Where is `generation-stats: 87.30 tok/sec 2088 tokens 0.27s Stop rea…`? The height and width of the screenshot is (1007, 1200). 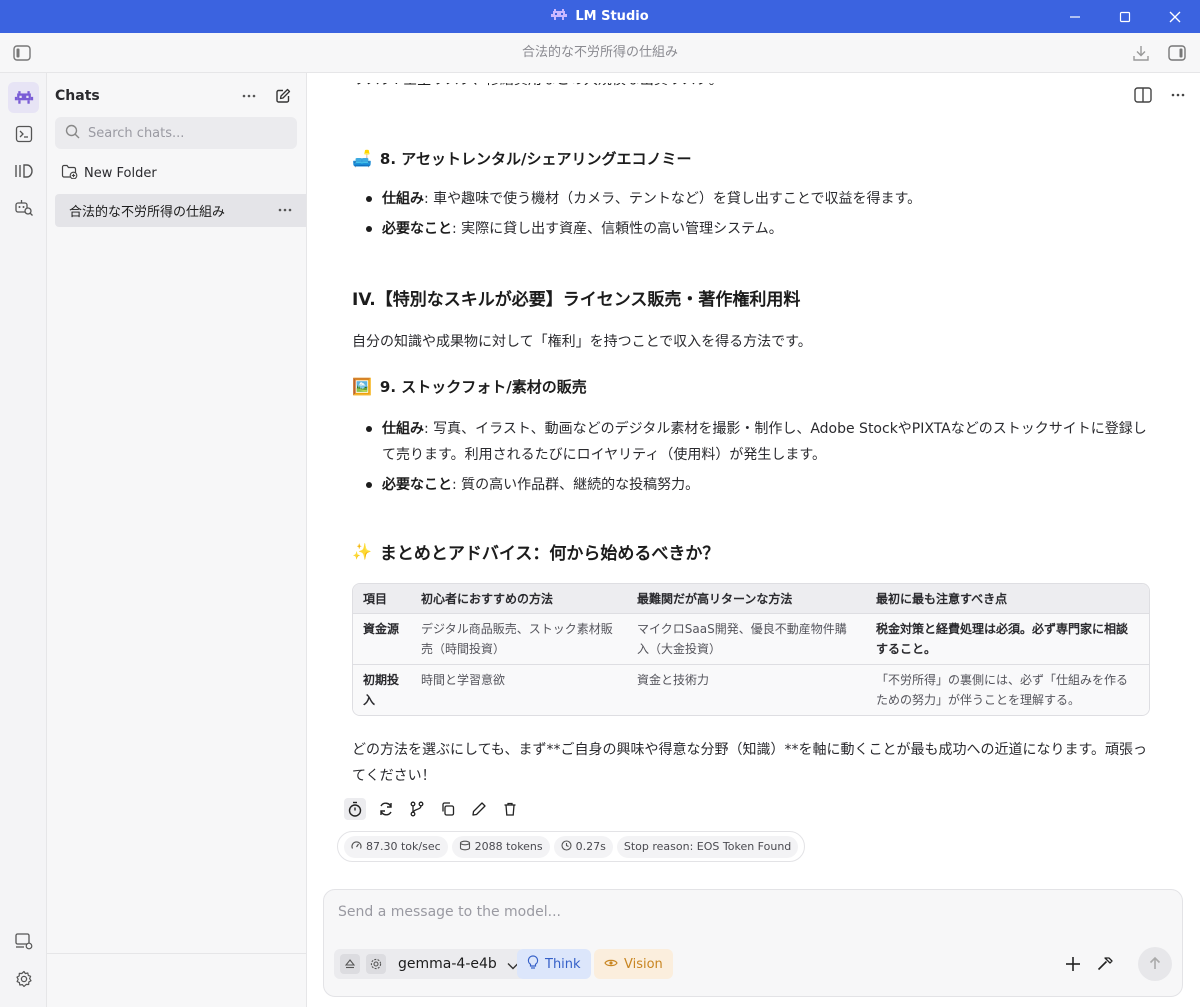
generation-stats: 87.30 tok/sec 2088 tokens 0.27s Stop rea… is located at coordinates (571, 846).